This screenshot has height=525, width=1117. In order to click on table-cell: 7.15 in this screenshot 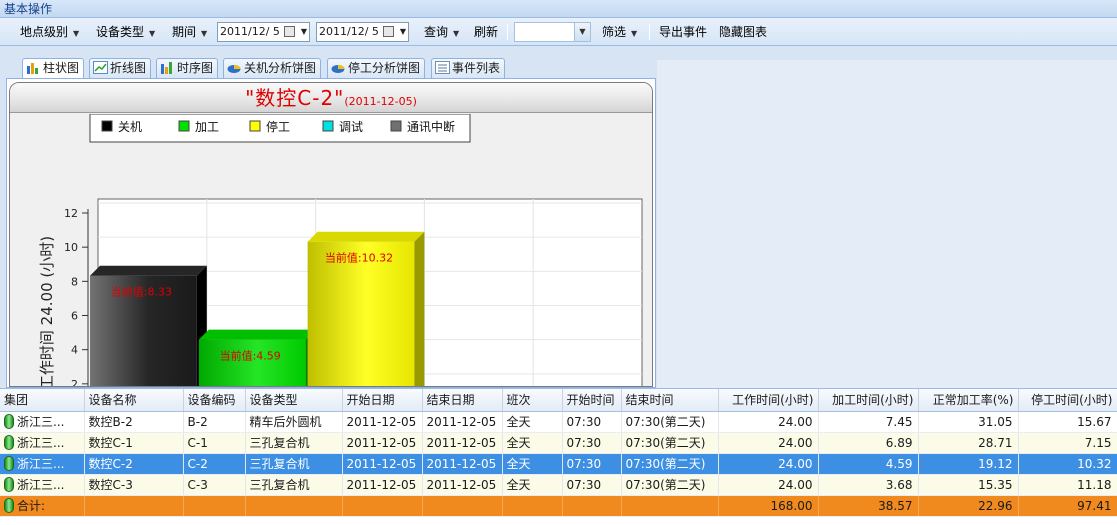, I will do `click(1067, 443)`.